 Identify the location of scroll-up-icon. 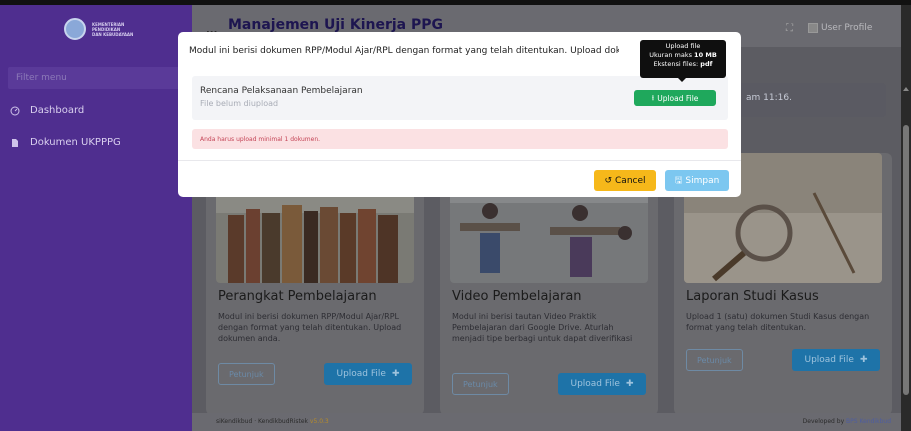
(906, 89).